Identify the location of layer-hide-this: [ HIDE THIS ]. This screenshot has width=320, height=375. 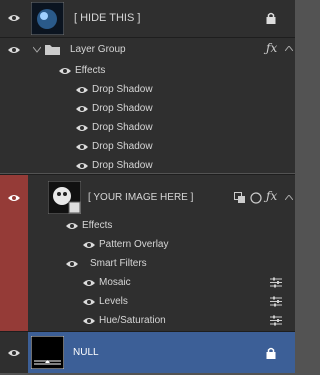
(147, 18).